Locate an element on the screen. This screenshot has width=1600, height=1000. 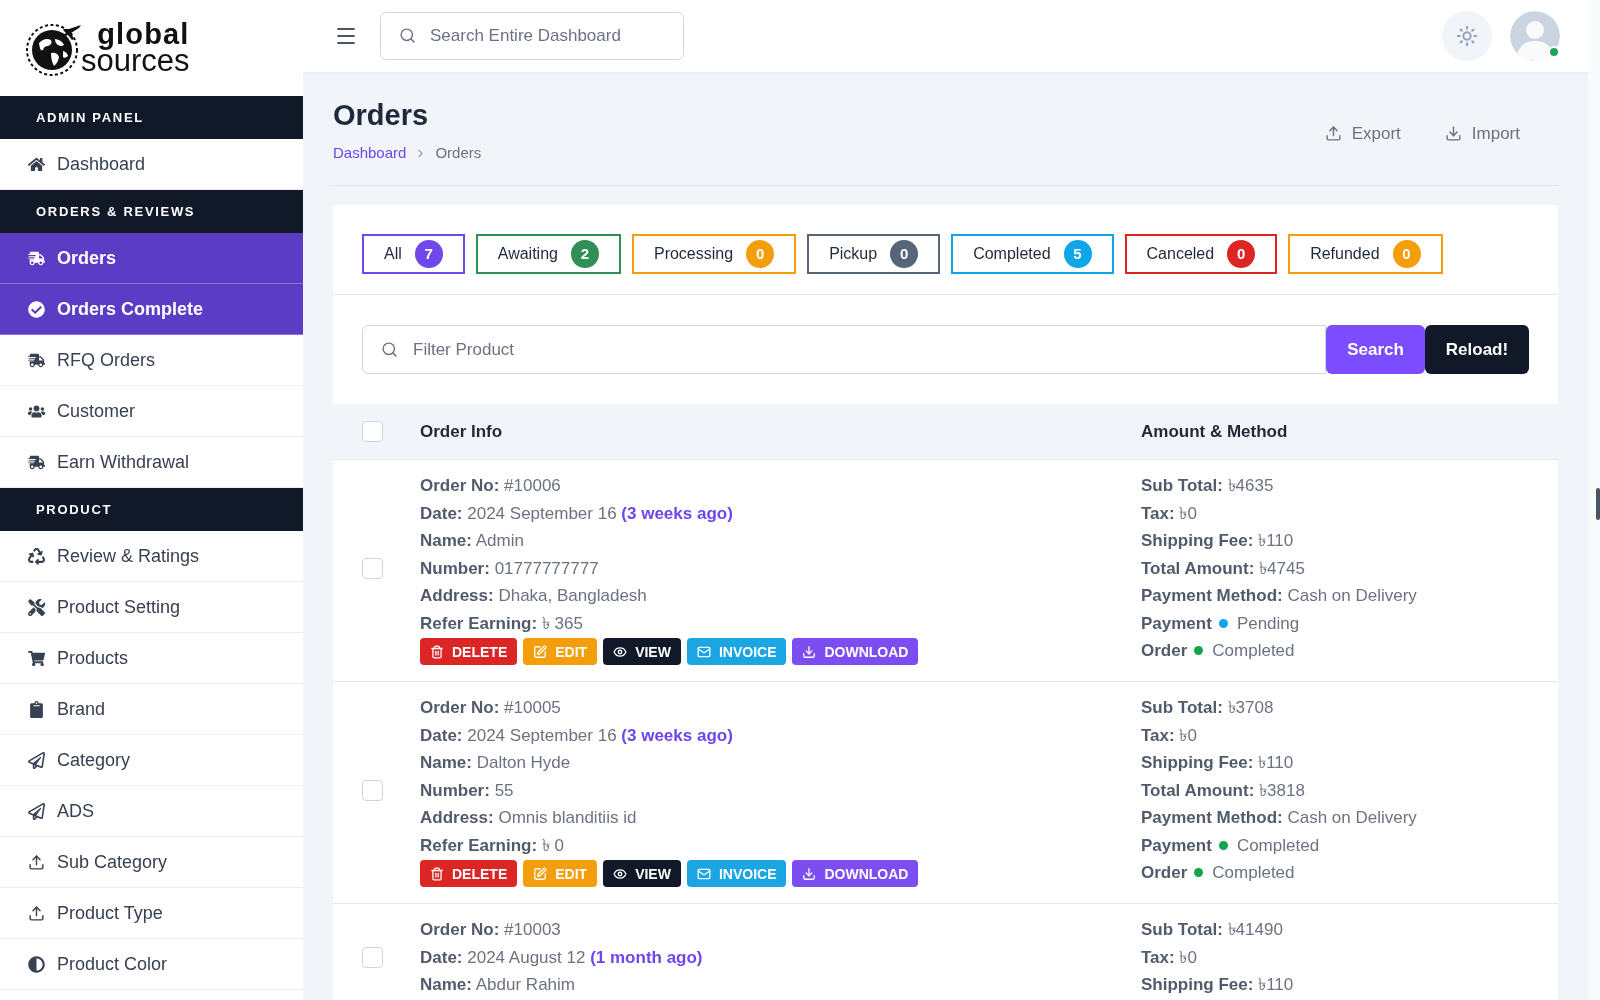
theme-toggle-button is located at coordinates (1467, 36).